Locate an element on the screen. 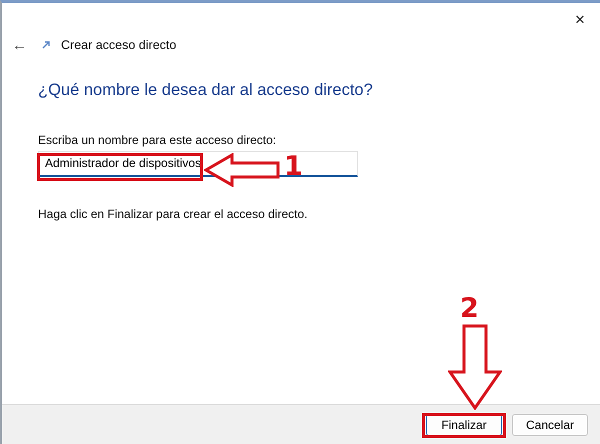 Image resolution: width=600 pixels, height=444 pixels. hint-text: Haga clic en Finalizar para crear el acceso directo. is located at coordinates (173, 214).